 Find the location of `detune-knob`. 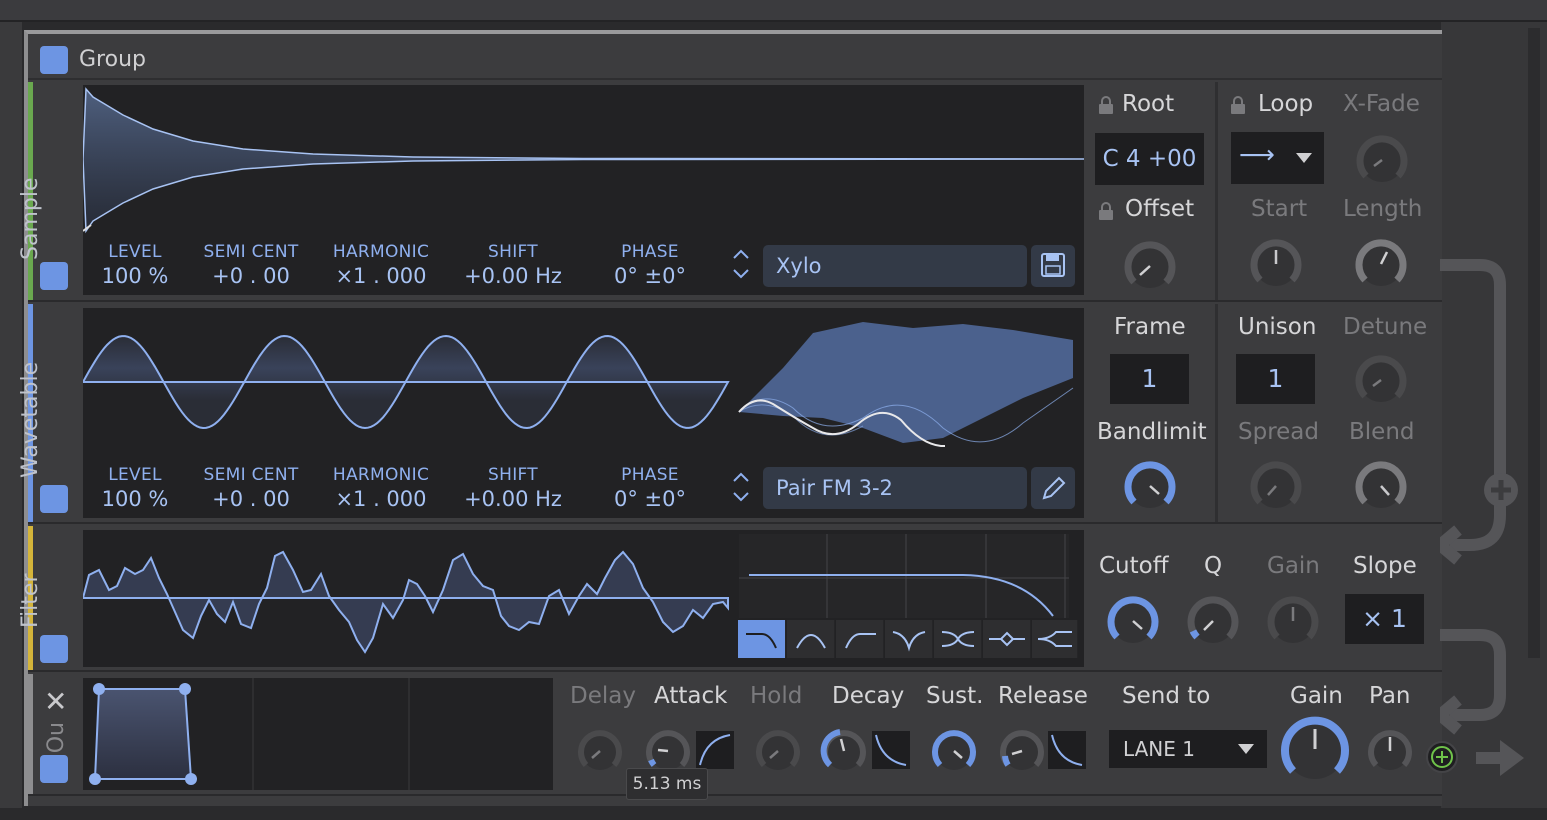

detune-knob is located at coordinates (1381, 380).